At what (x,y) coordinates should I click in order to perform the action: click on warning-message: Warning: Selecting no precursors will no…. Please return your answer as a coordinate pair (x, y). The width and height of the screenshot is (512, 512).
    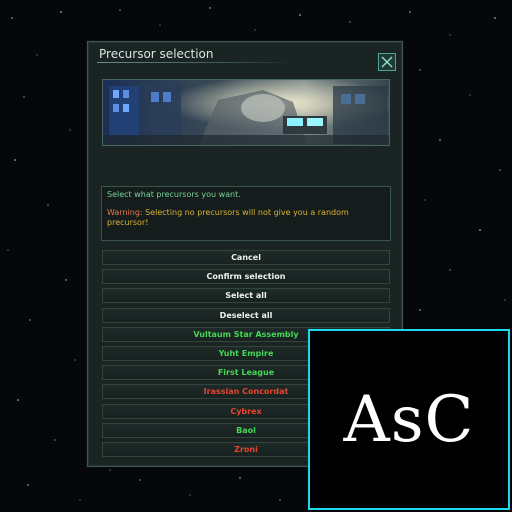
    Looking at the image, I should click on (246, 218).